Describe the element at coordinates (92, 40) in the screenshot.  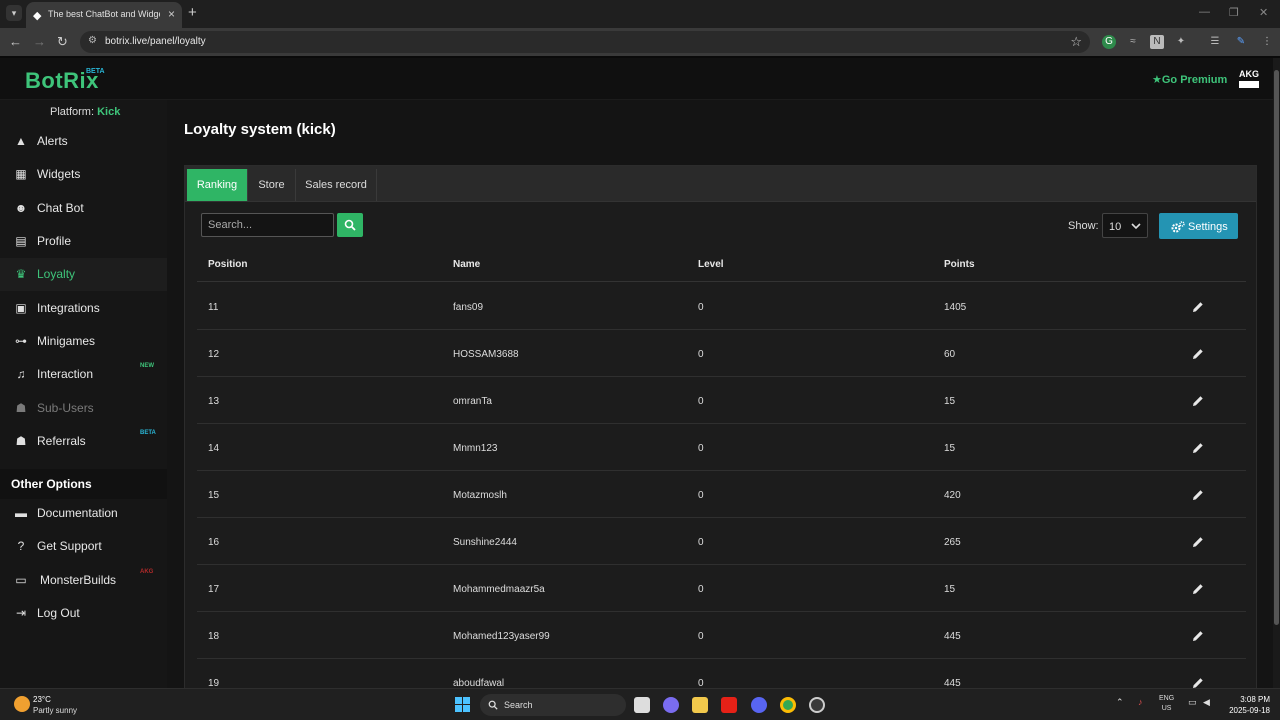
I see `site-info-icon: ⚙` at that location.